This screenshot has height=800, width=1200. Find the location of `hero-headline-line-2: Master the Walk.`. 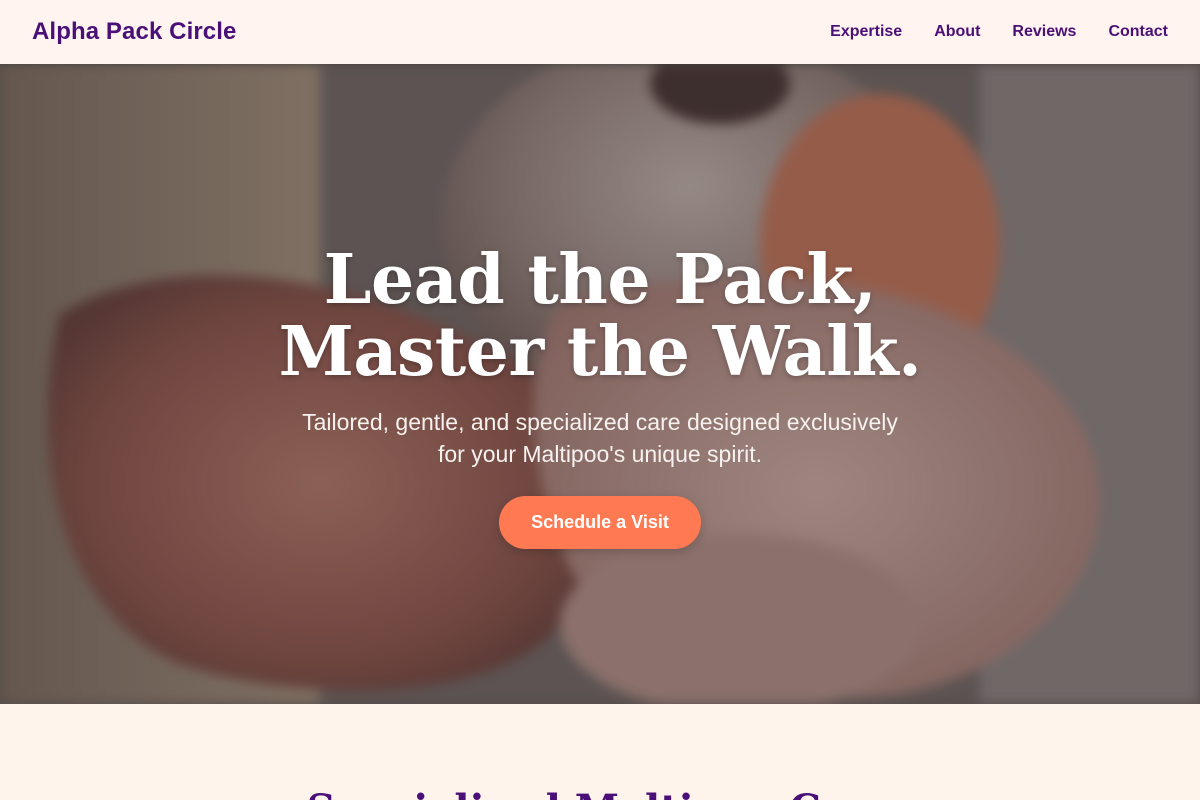

hero-headline-line-2: Master the Walk. is located at coordinates (600, 352).